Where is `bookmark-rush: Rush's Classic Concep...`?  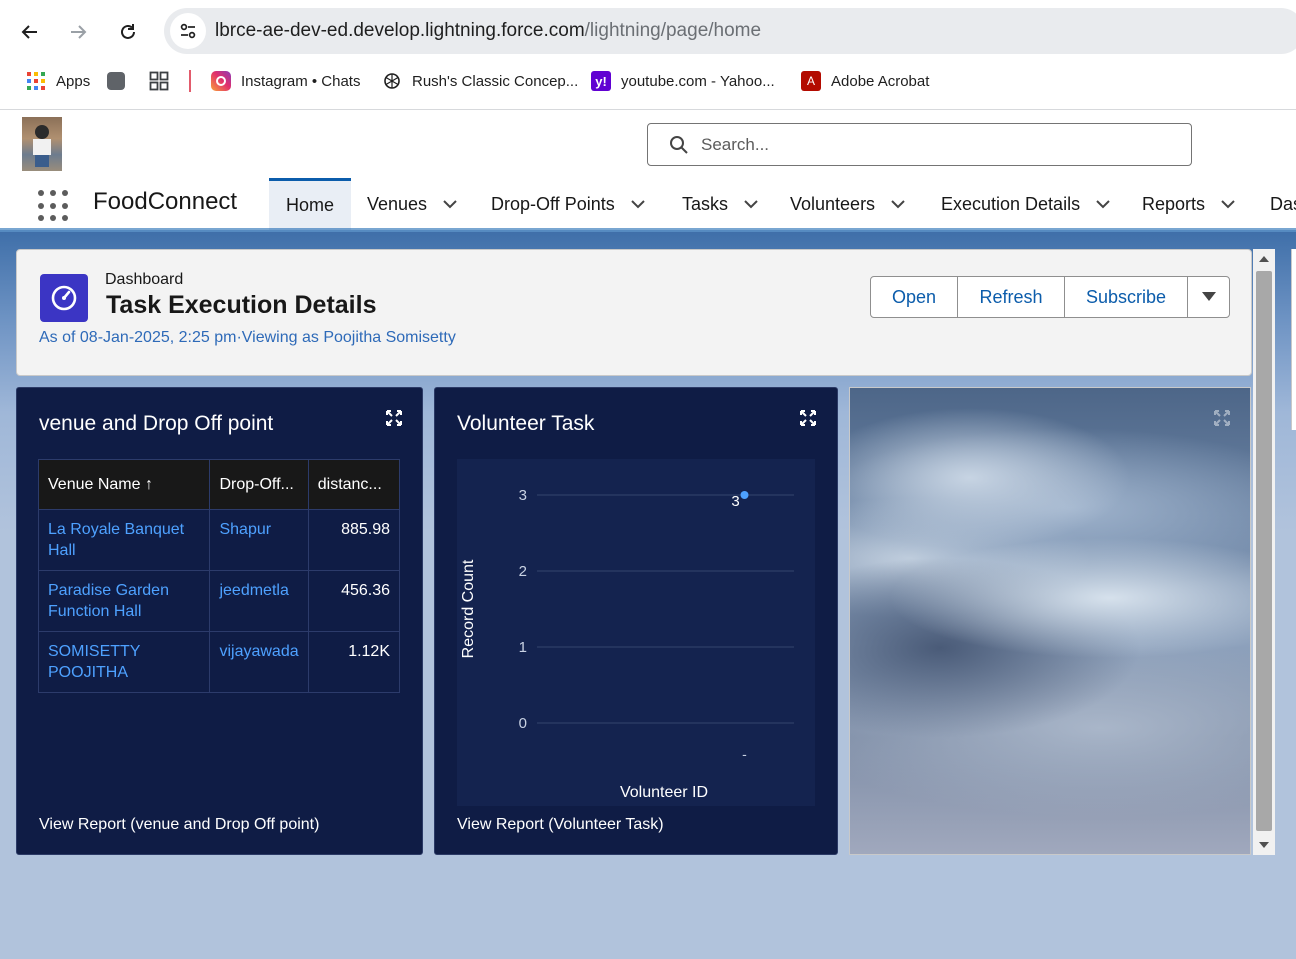
bookmark-rush: Rush's Classic Concep... is located at coordinates (480, 81).